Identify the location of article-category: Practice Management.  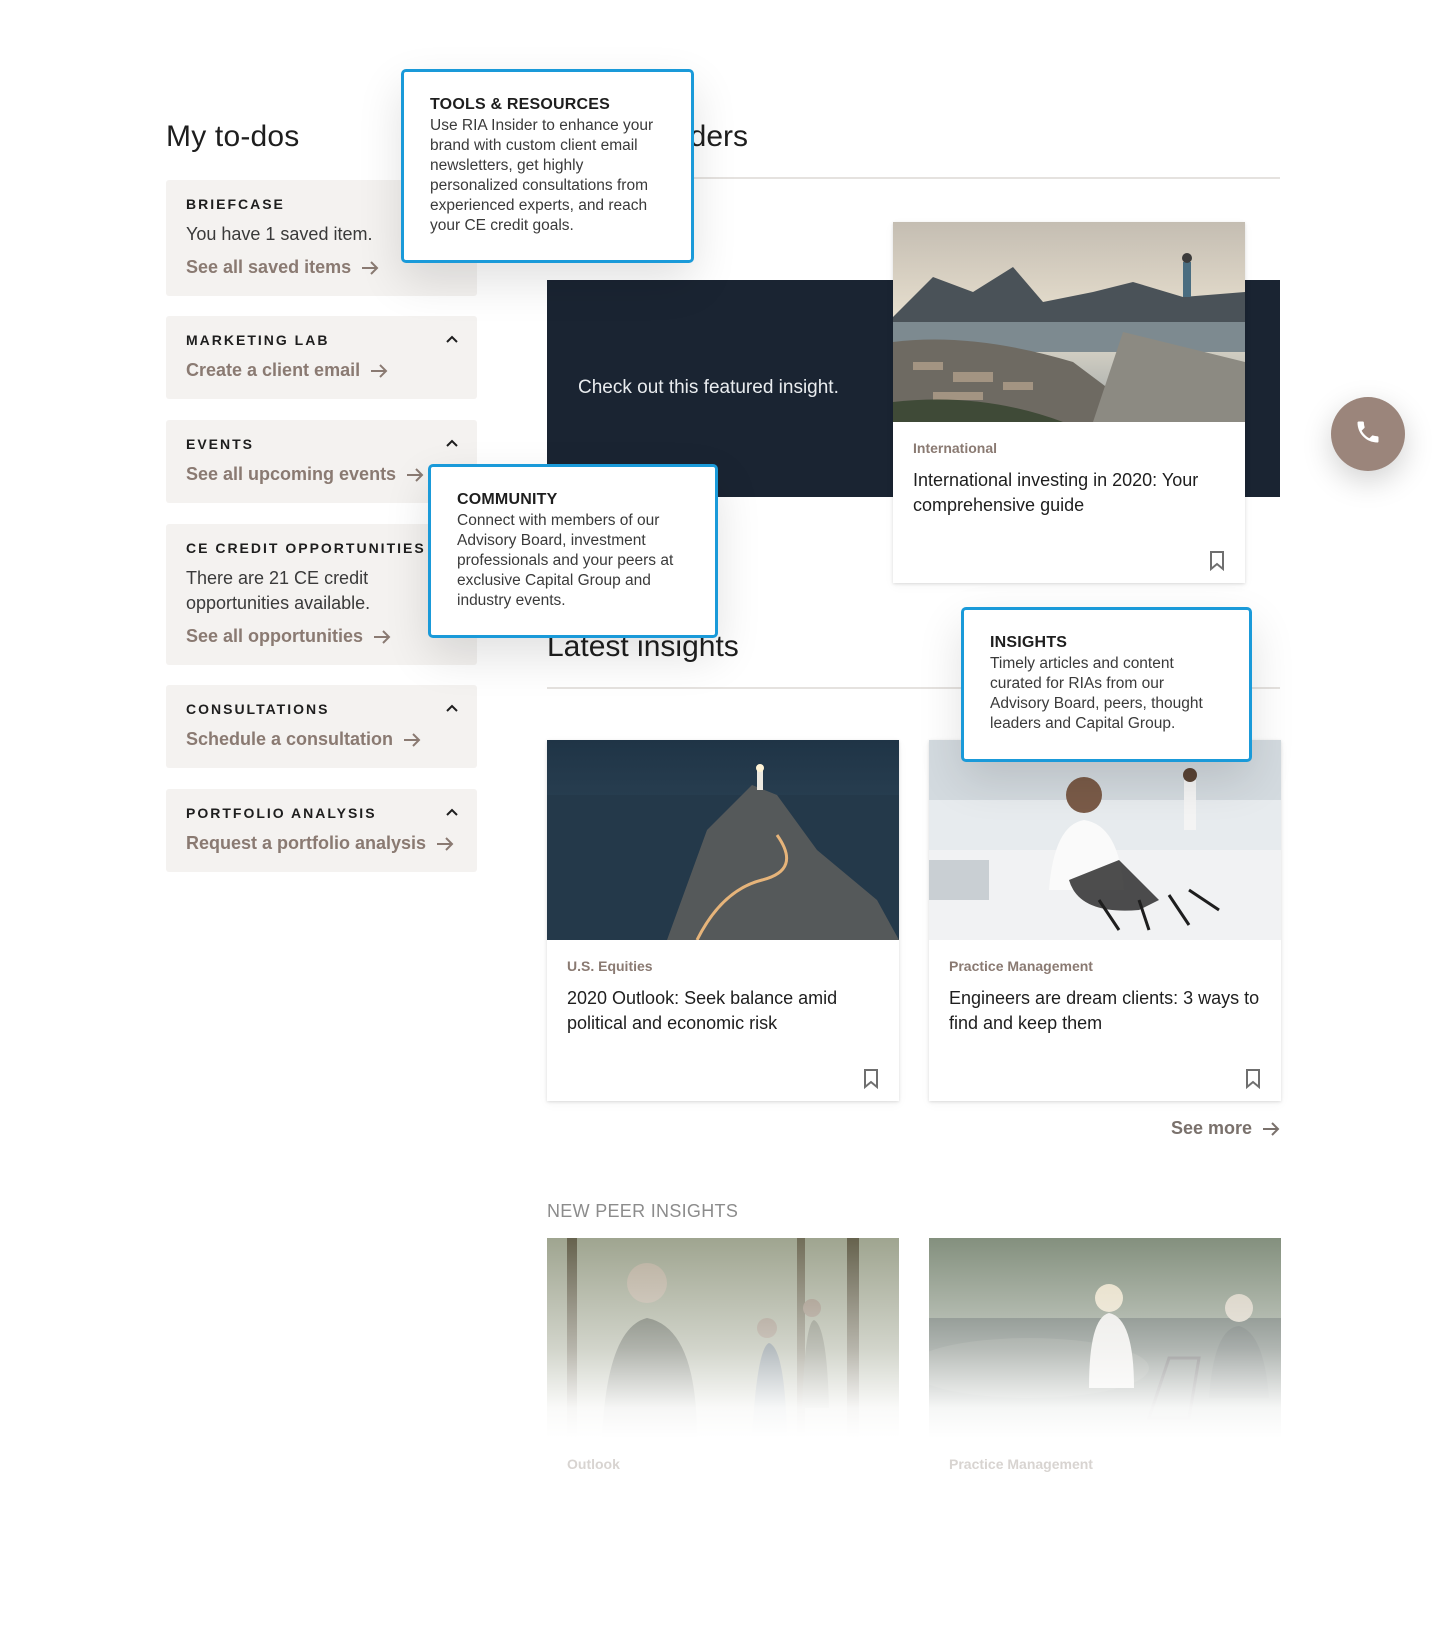
(1021, 966).